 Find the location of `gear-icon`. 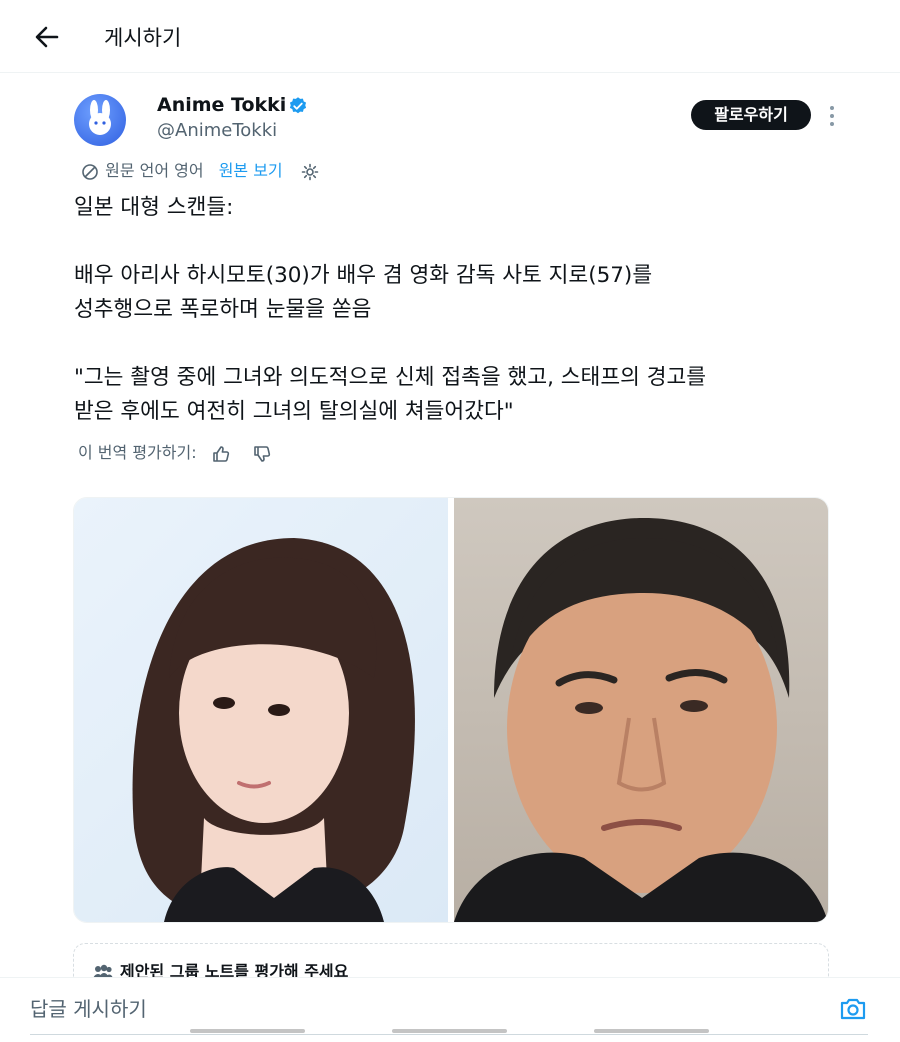

gear-icon is located at coordinates (310, 172).